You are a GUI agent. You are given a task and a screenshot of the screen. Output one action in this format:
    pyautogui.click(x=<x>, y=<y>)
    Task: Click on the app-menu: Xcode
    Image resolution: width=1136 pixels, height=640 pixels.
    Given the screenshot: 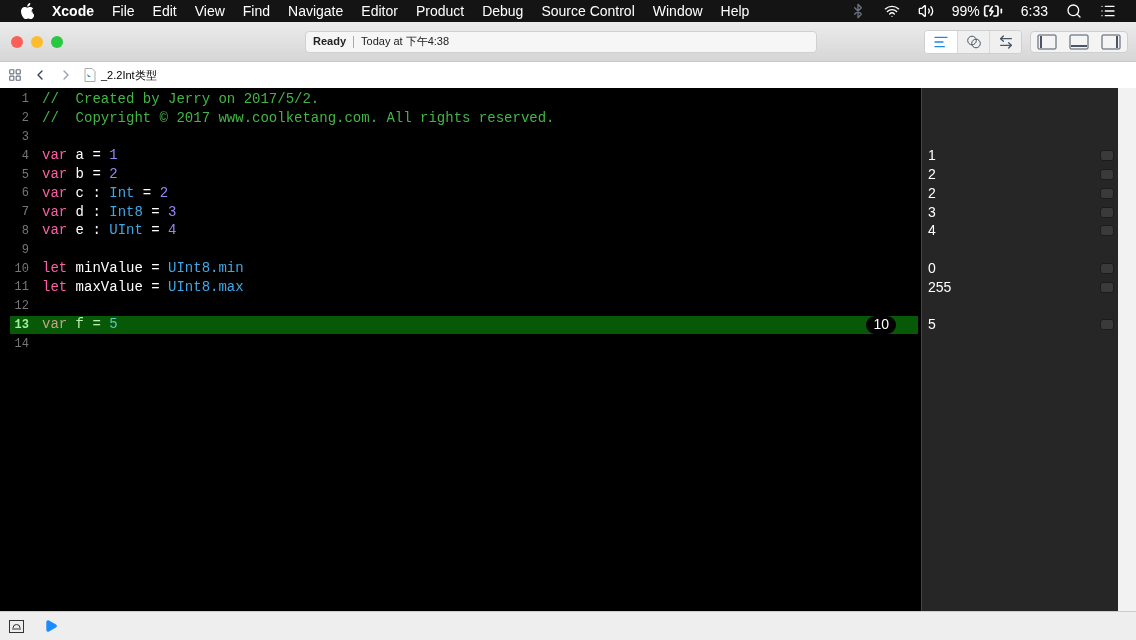 What is the action you would take?
    pyautogui.click(x=73, y=11)
    